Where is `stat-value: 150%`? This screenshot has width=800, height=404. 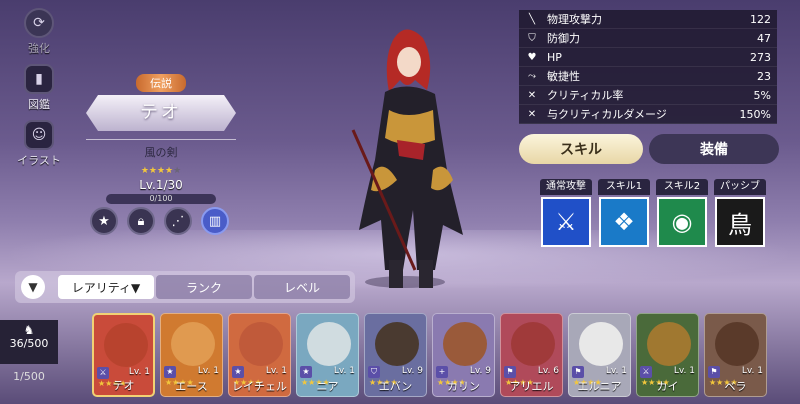
stat-value: 150% is located at coordinates (755, 114).